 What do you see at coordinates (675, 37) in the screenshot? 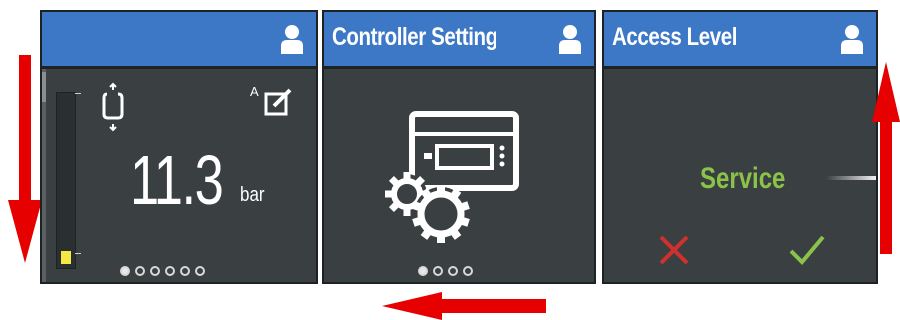
I see `access-level-title: Access Level` at bounding box center [675, 37].